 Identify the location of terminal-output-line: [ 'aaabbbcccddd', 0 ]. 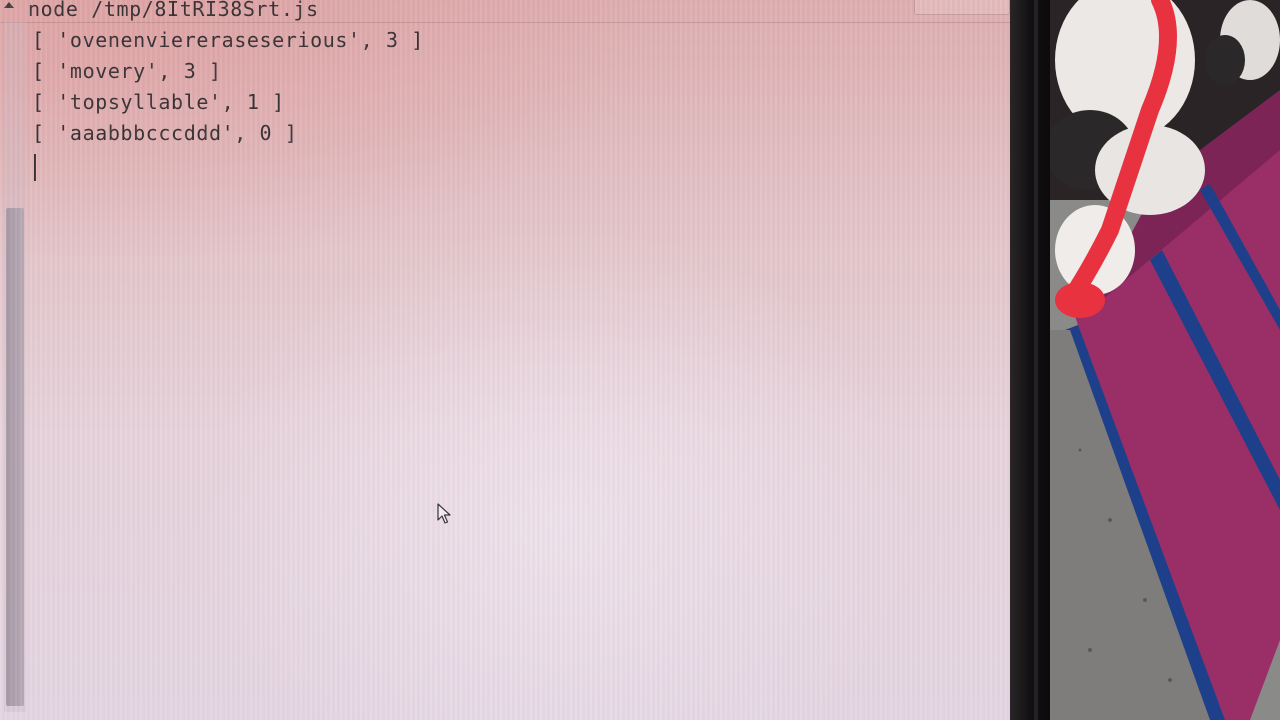
(165, 133).